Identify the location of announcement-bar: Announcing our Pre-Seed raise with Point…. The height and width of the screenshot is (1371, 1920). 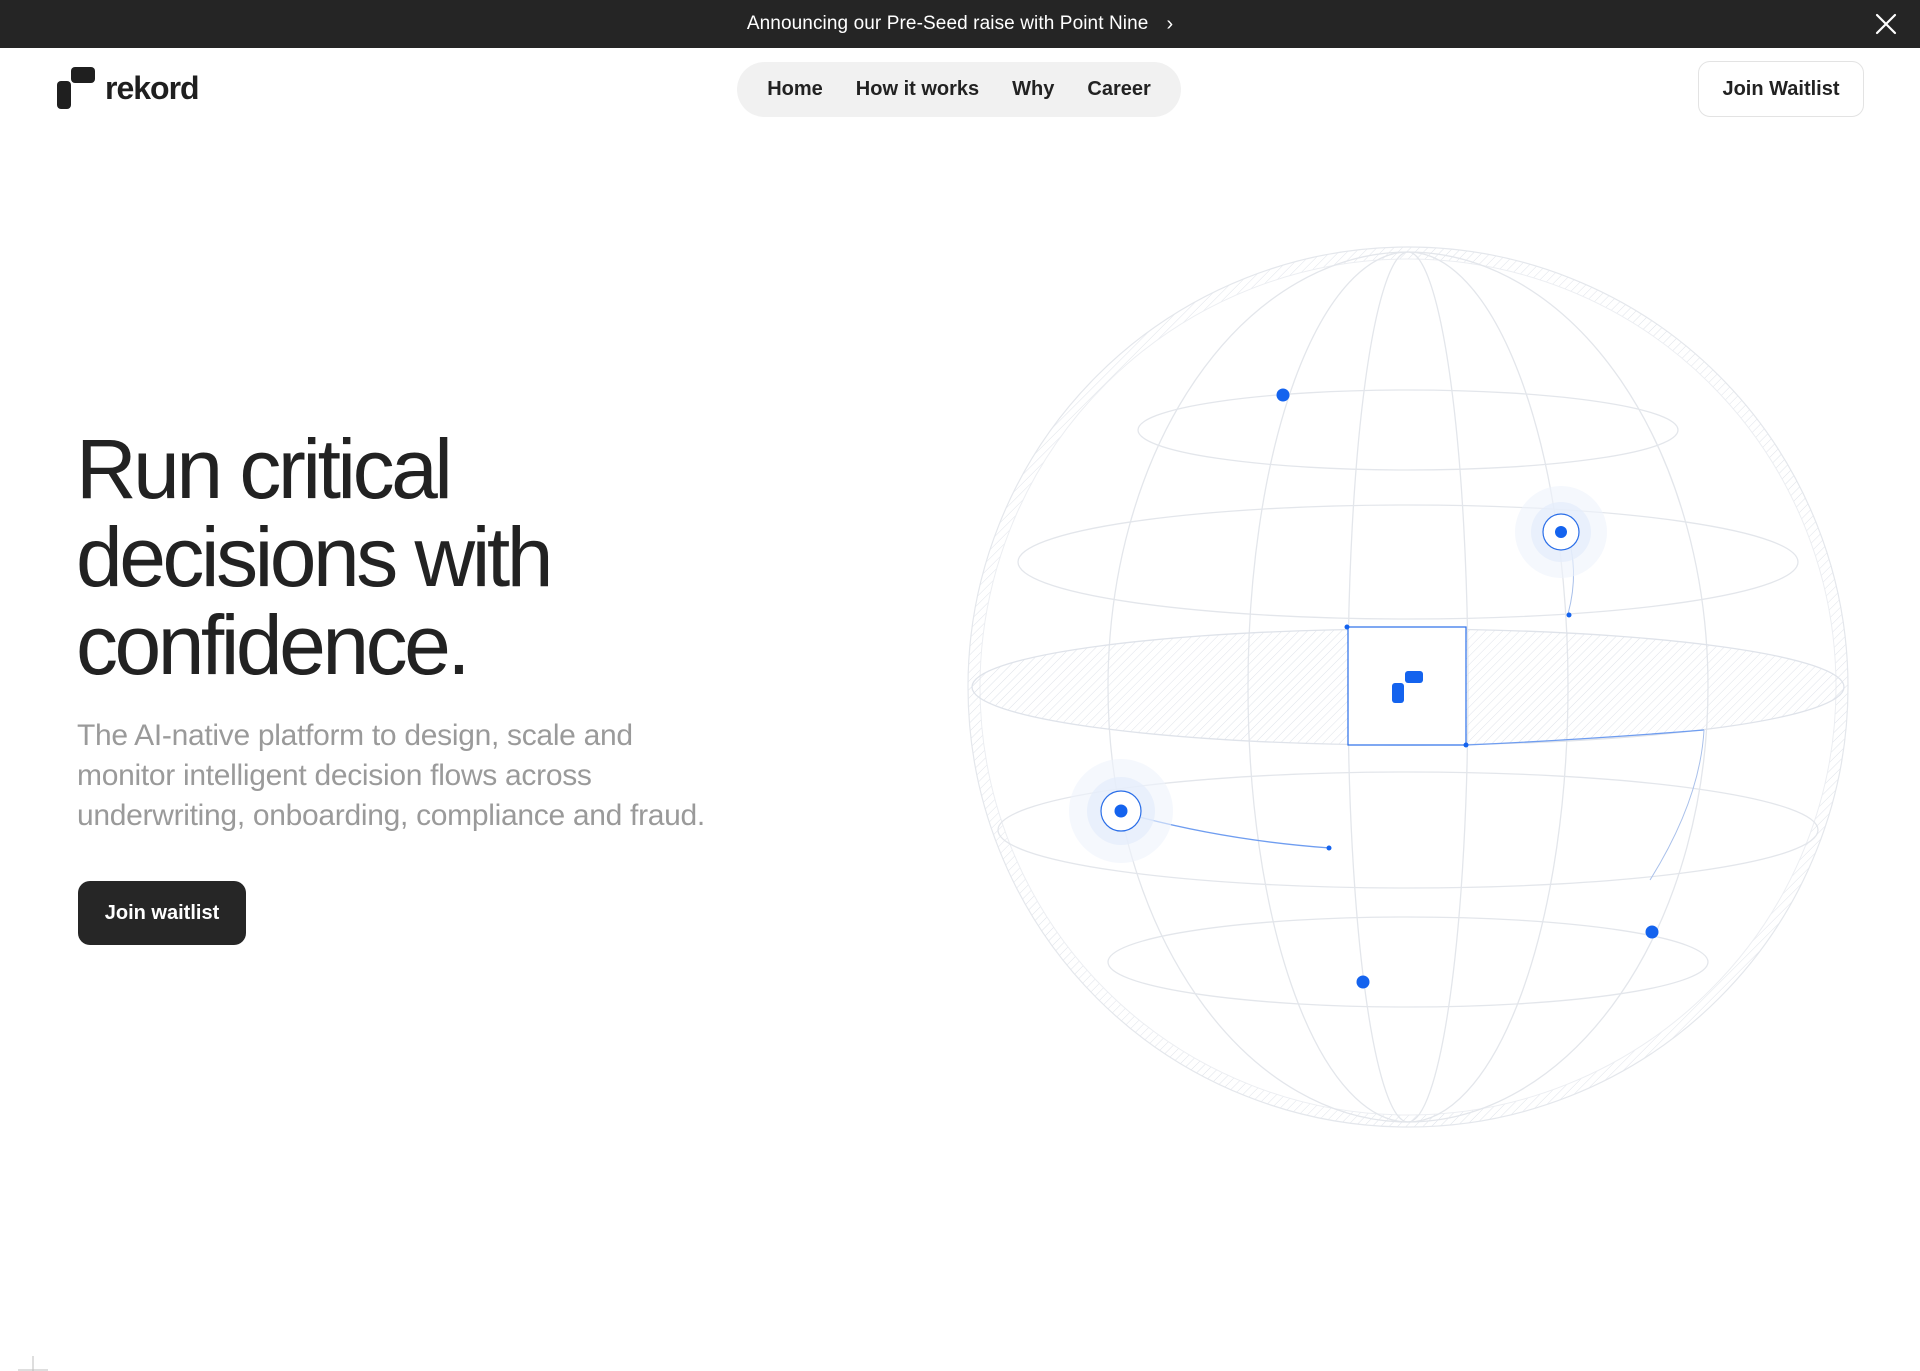
(960, 24).